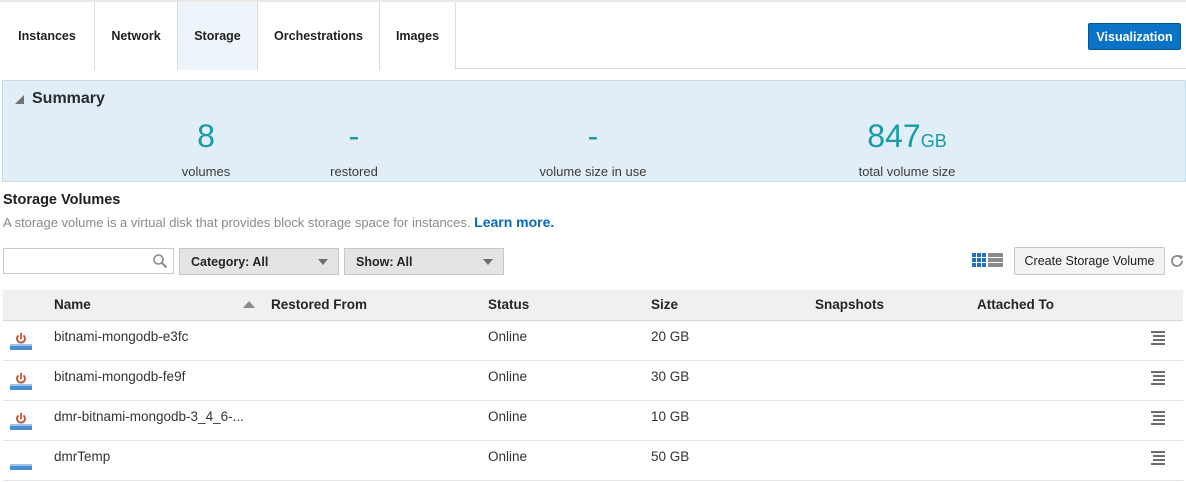 This screenshot has height=482, width=1186. Describe the element at coordinates (1089, 261) in the screenshot. I see `create-storage-volume-button: Create Storage Volume` at that location.